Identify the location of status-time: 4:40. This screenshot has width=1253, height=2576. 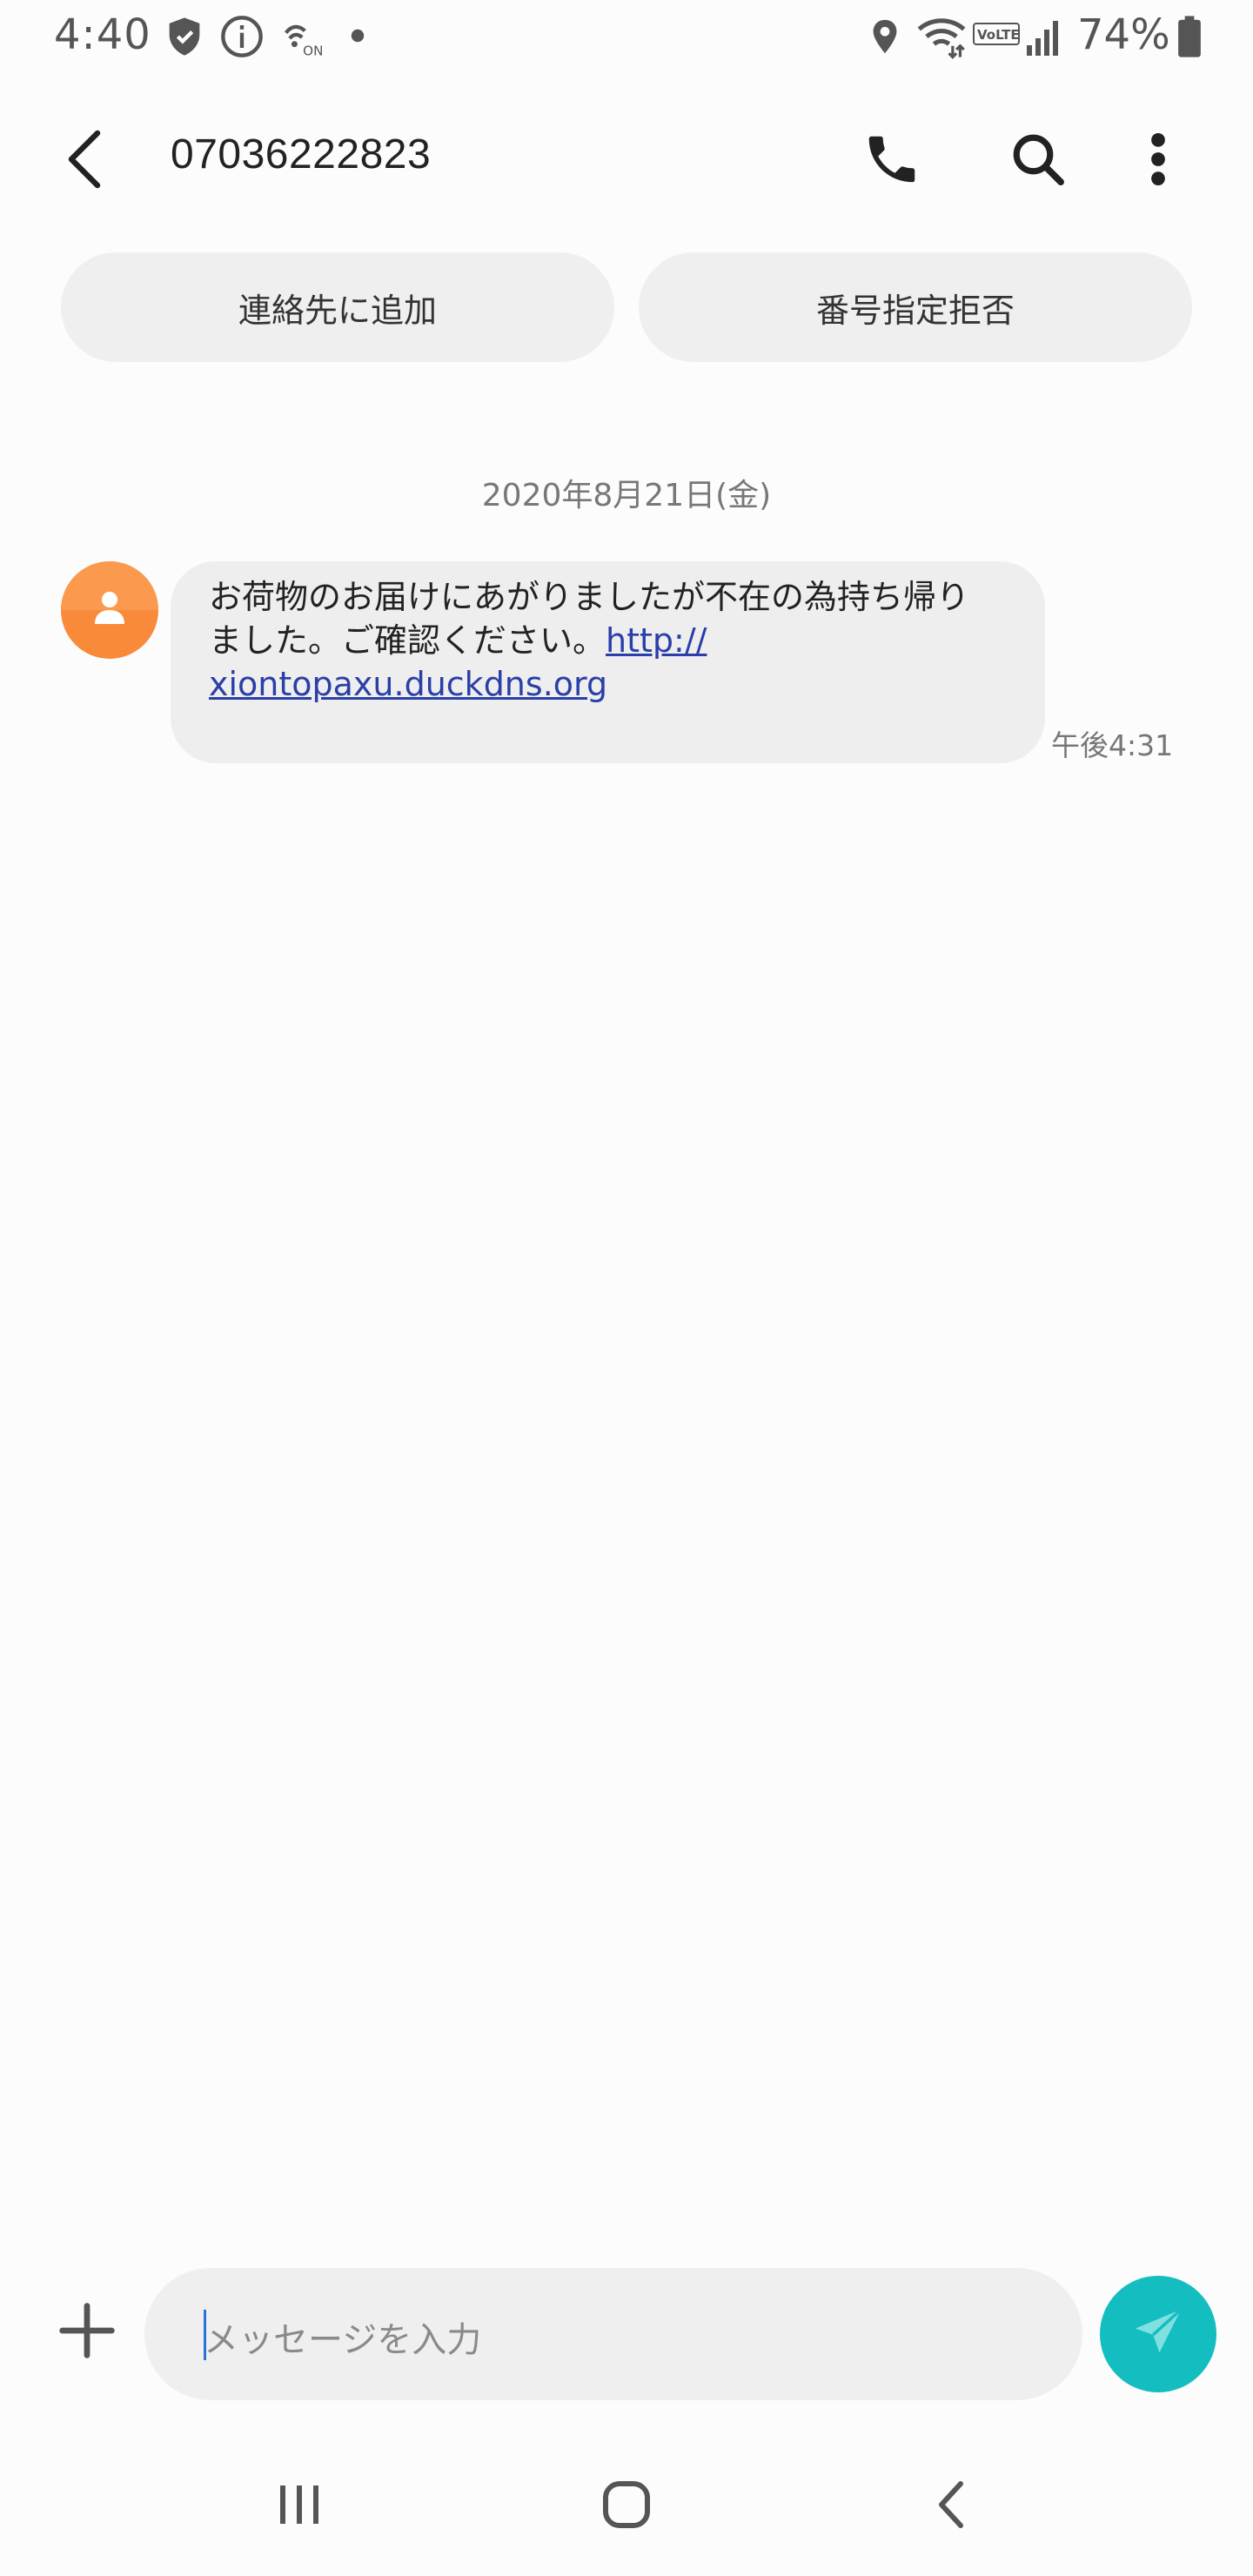
(102, 34).